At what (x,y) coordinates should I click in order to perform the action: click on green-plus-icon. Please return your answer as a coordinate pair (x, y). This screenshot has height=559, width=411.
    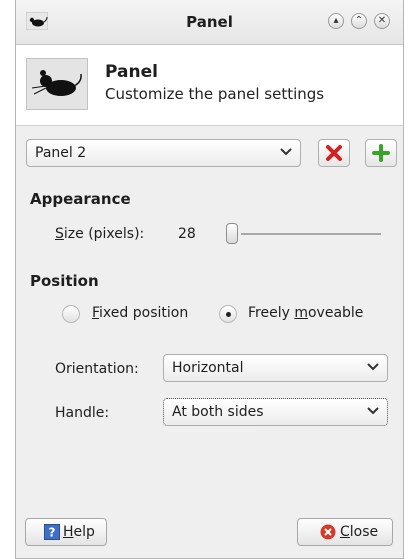
    Looking at the image, I should click on (381, 153).